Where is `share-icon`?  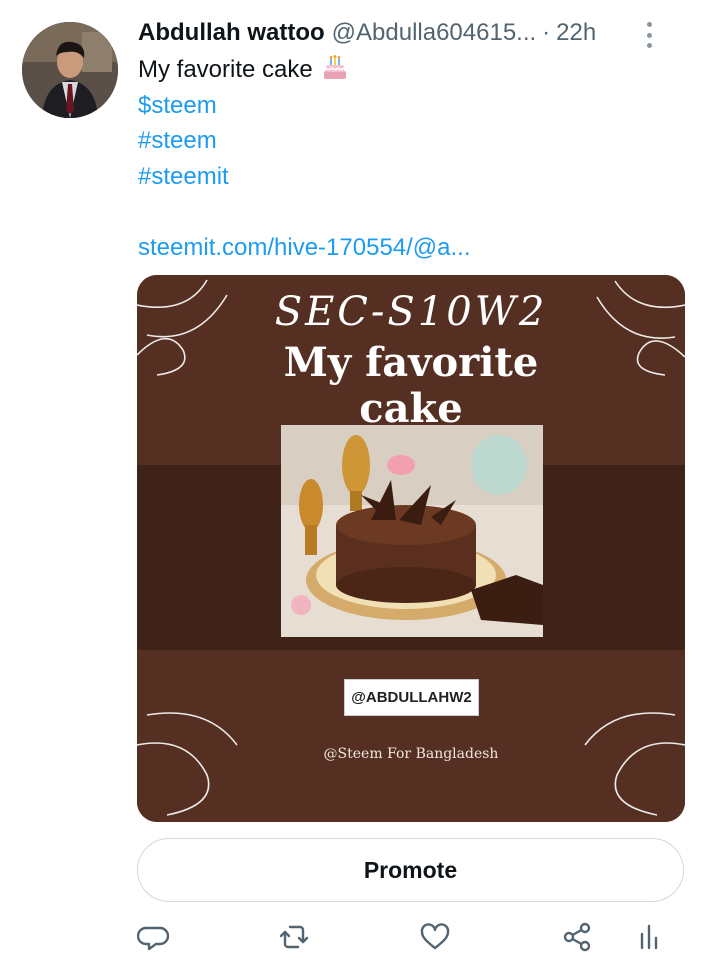 share-icon is located at coordinates (577, 937).